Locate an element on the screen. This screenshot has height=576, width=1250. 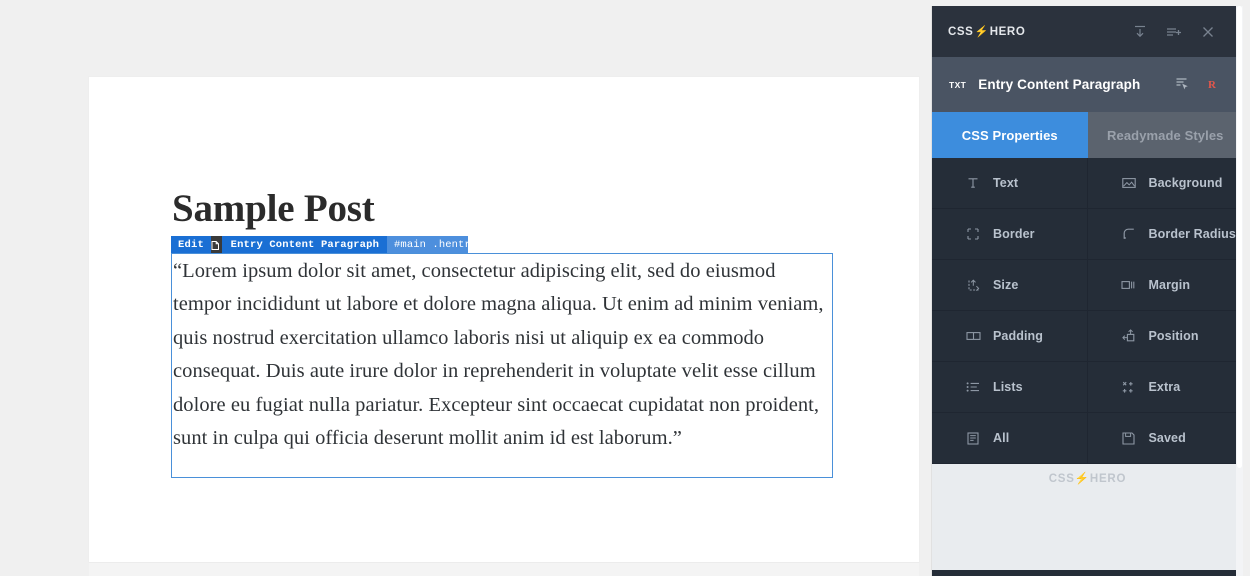
copy-icon is located at coordinates (216, 245).